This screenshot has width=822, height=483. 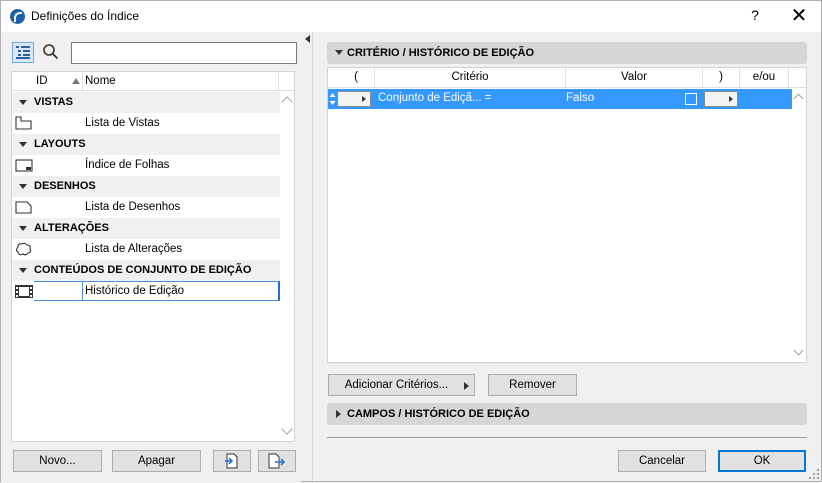 I want to click on value-cell: Falso, so click(x=580, y=98).